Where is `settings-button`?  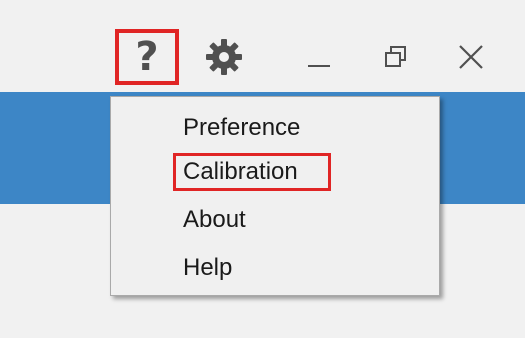
settings-button is located at coordinates (224, 57).